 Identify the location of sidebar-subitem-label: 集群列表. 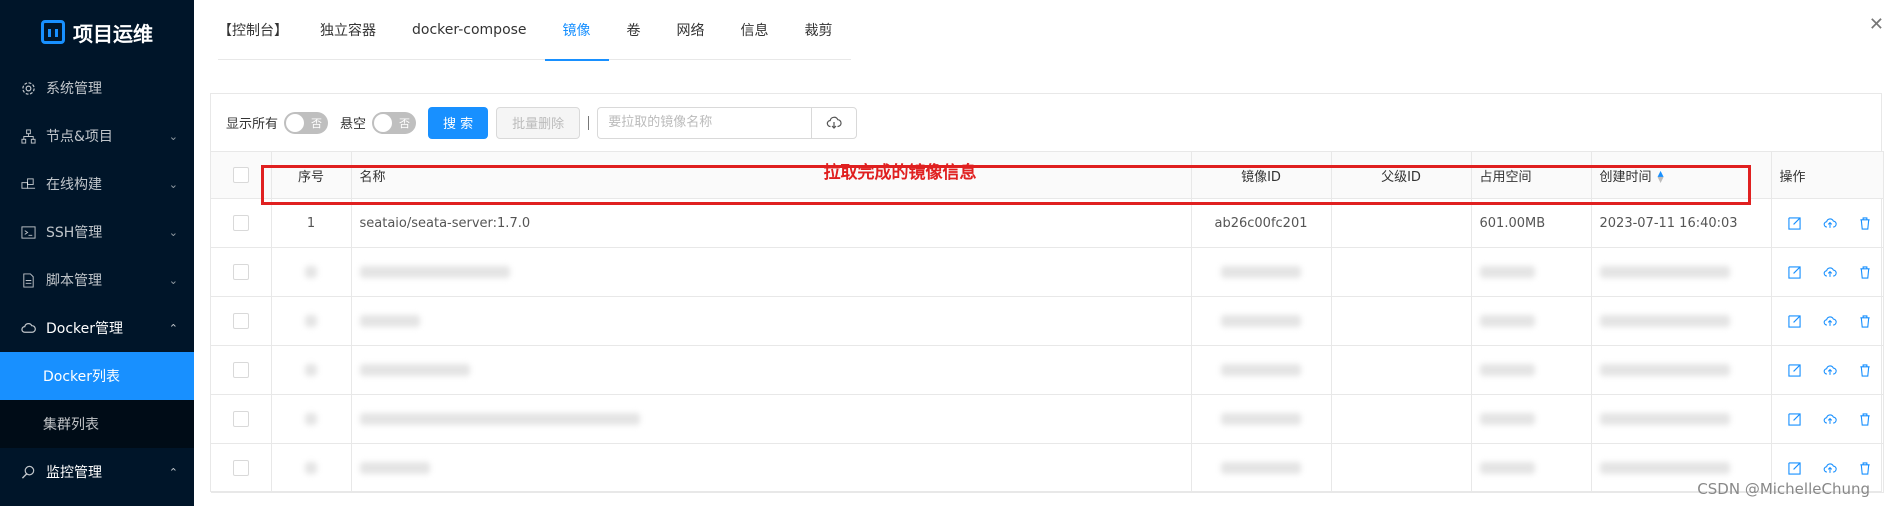
(71, 425).